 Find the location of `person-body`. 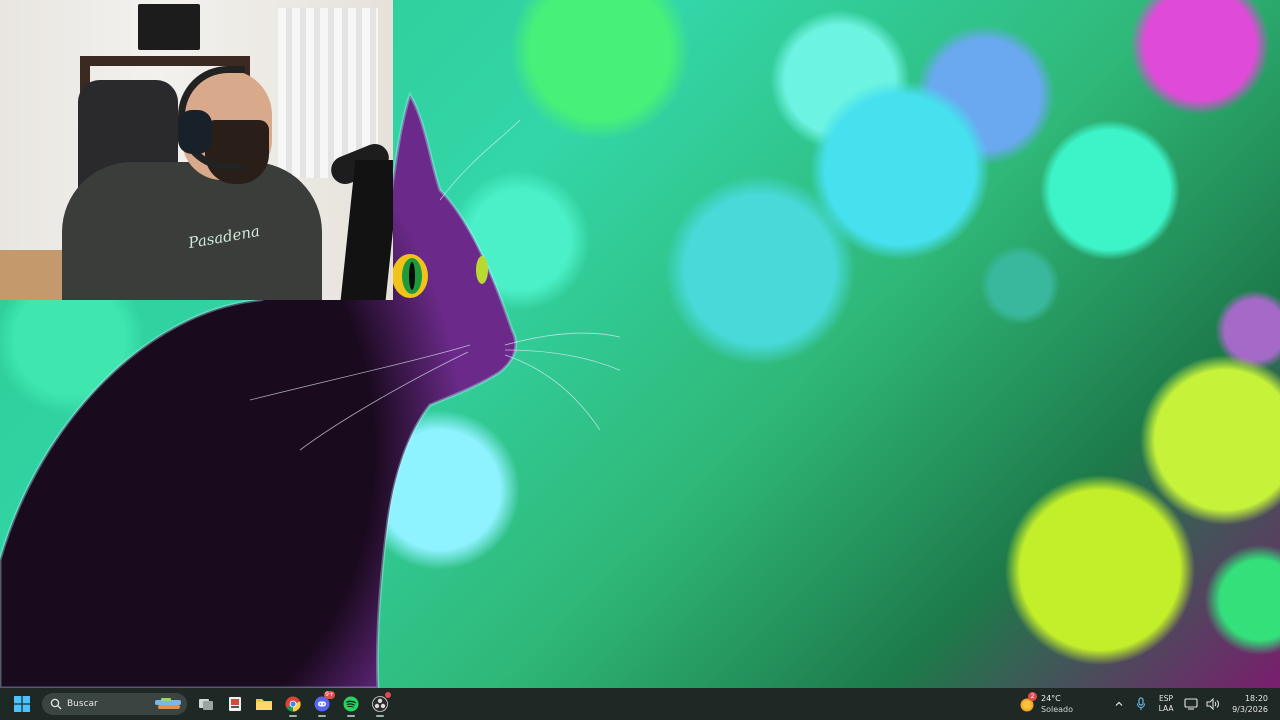

person-body is located at coordinates (192, 231).